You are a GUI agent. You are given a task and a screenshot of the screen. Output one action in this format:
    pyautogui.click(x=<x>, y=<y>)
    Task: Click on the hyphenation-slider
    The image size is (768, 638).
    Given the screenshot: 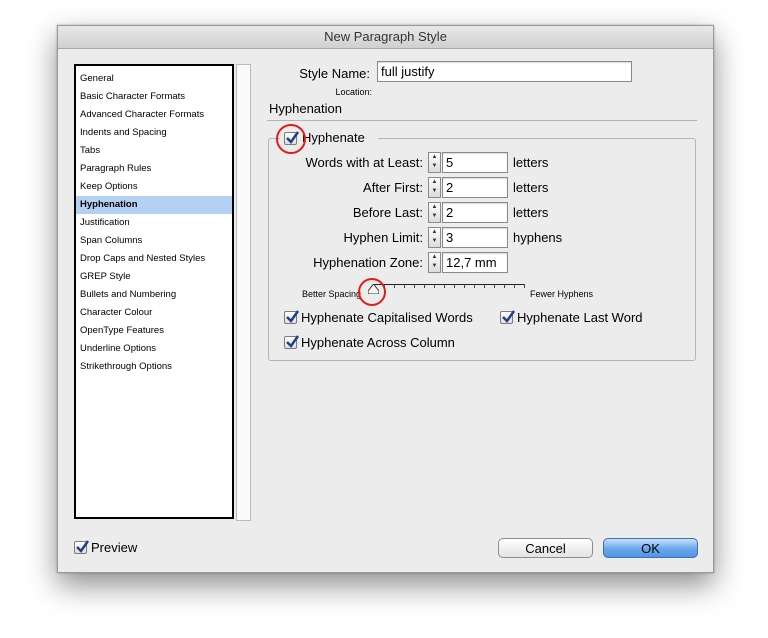 What is the action you would take?
    pyautogui.click(x=449, y=284)
    